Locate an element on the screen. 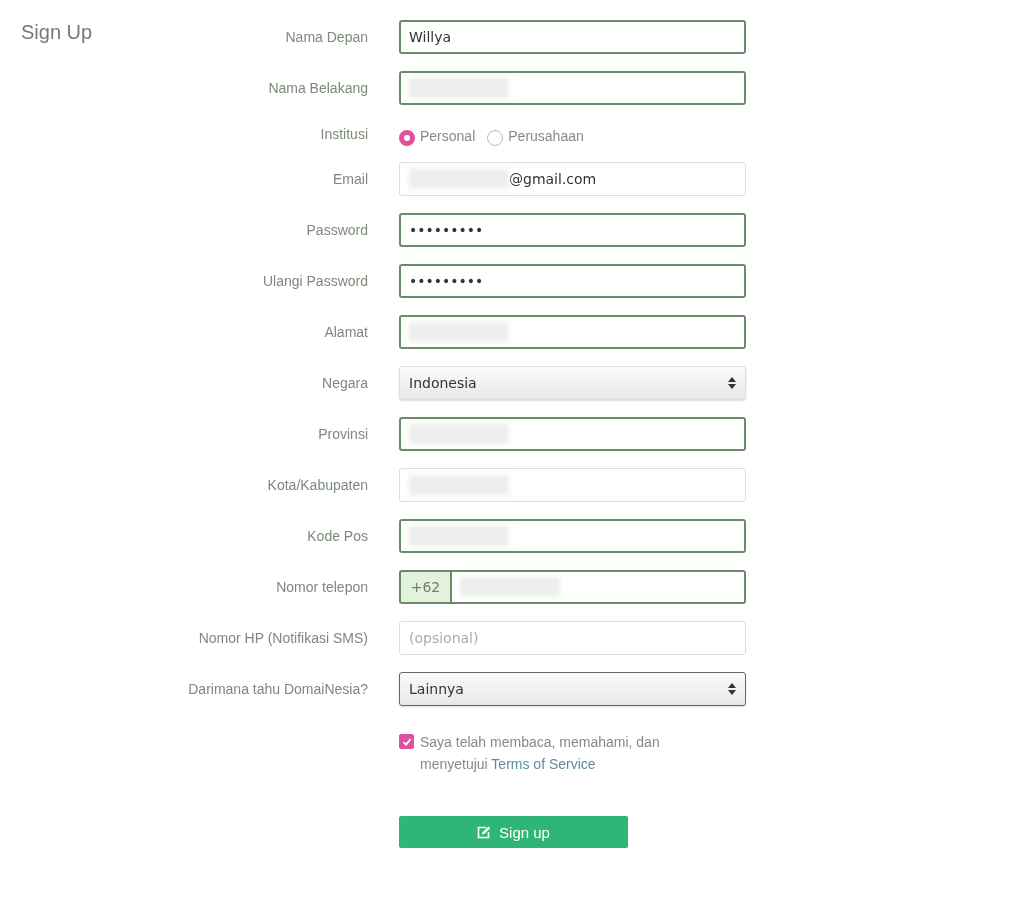  checkbox is located at coordinates (406, 741).